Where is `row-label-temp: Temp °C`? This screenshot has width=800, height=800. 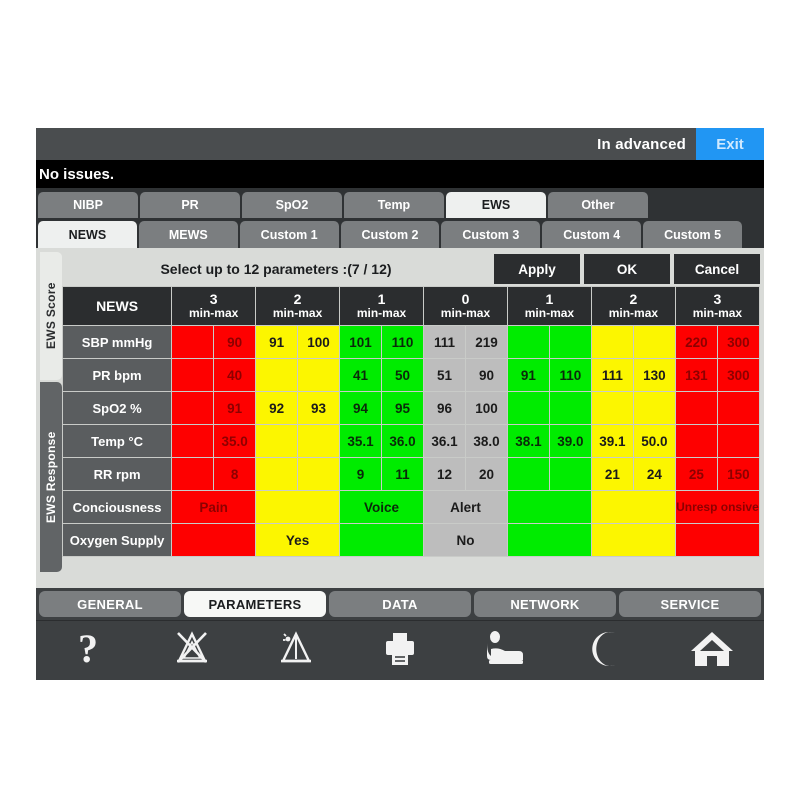
row-label-temp: Temp °C is located at coordinates (117, 441).